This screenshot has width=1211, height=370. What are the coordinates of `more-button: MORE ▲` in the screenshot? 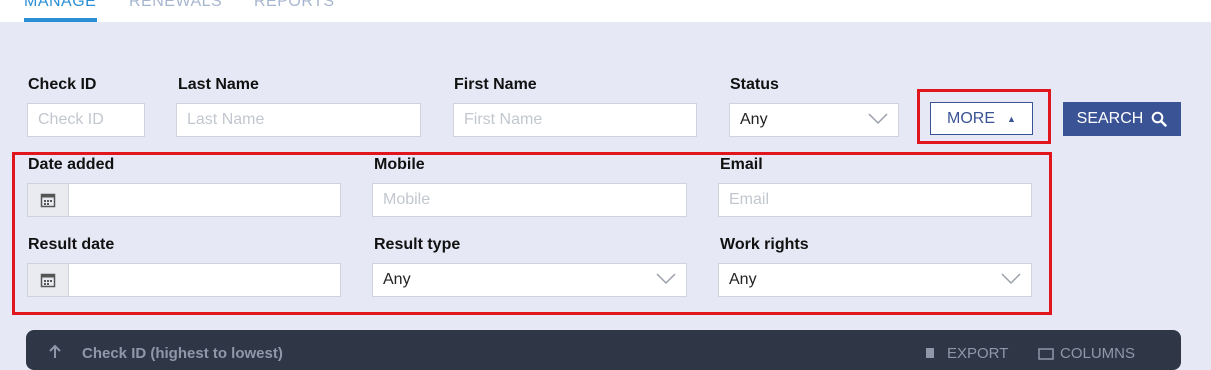 It's located at (981, 118).